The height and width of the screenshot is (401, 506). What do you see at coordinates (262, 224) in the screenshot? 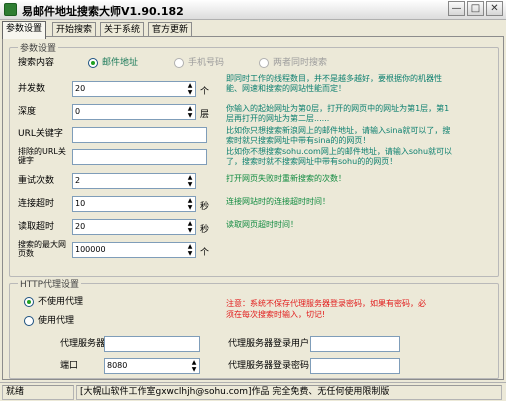
I see `read-timeout-help: 读取网页超时时间！` at bounding box center [262, 224].